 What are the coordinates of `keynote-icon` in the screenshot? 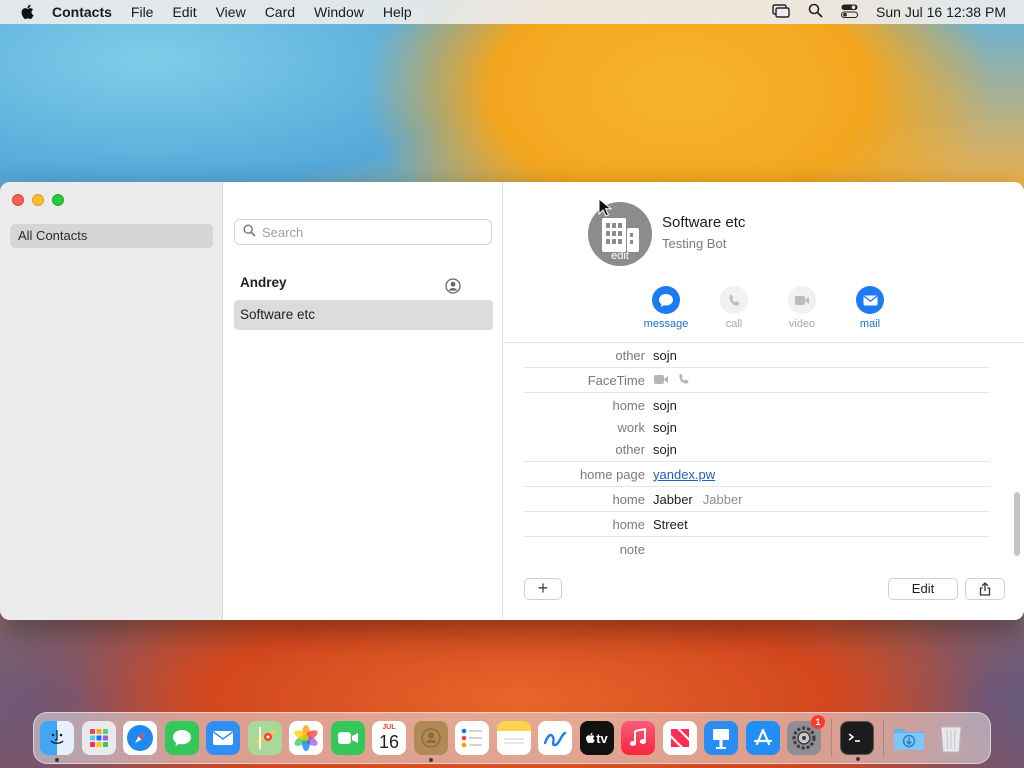 It's located at (721, 738).